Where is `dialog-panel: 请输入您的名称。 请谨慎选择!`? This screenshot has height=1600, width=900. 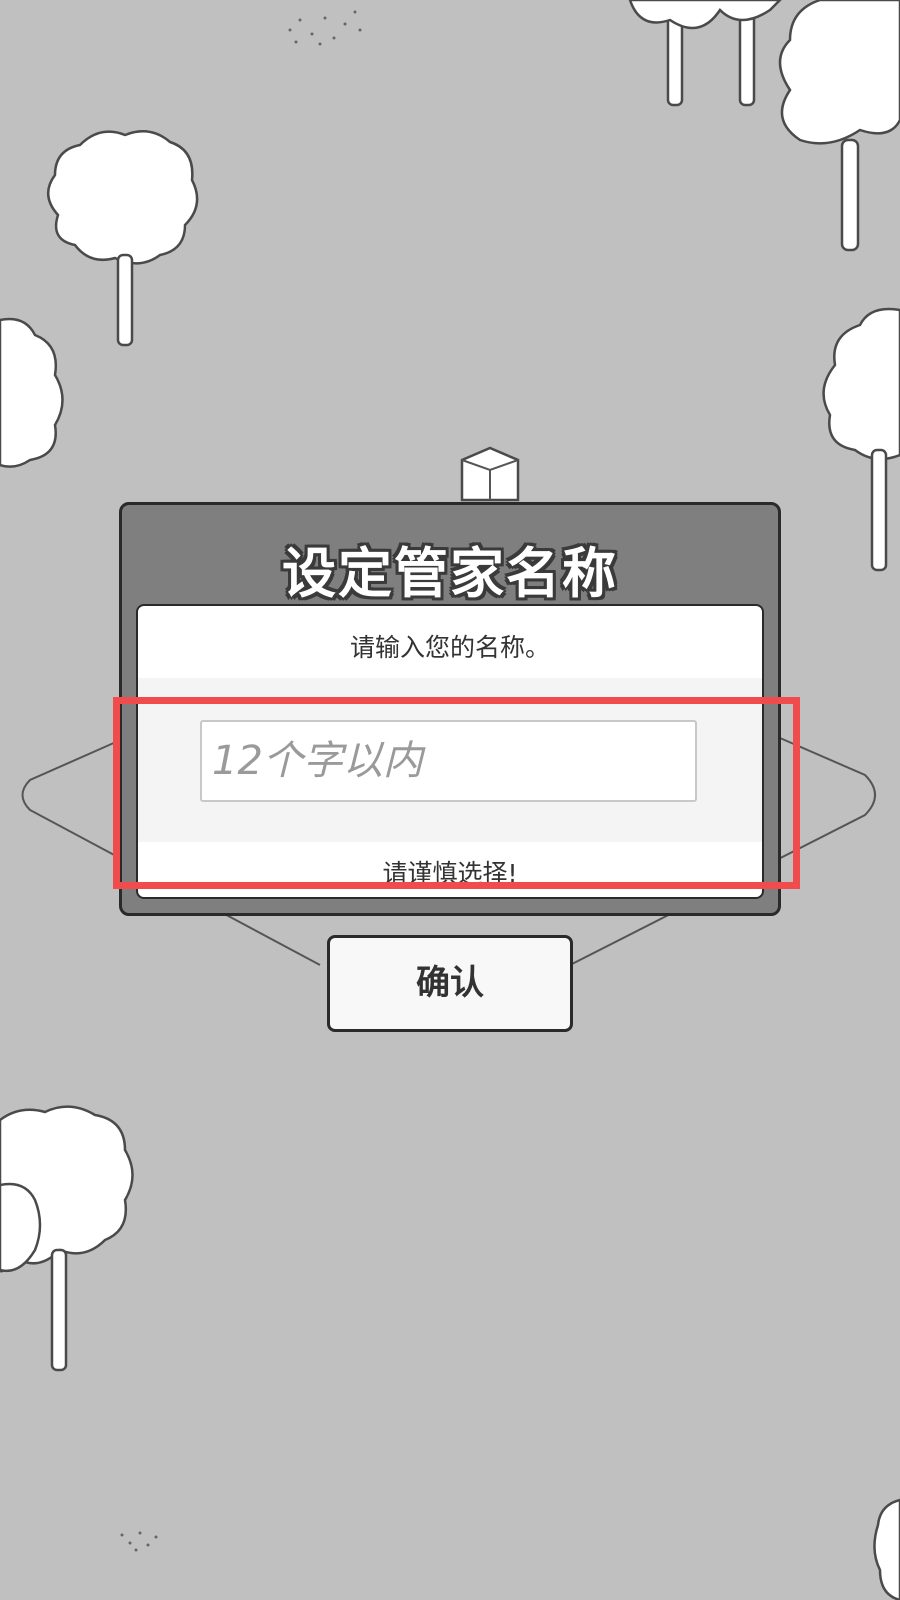 dialog-panel: 请输入您的名称。 请谨慎选择! is located at coordinates (450, 751).